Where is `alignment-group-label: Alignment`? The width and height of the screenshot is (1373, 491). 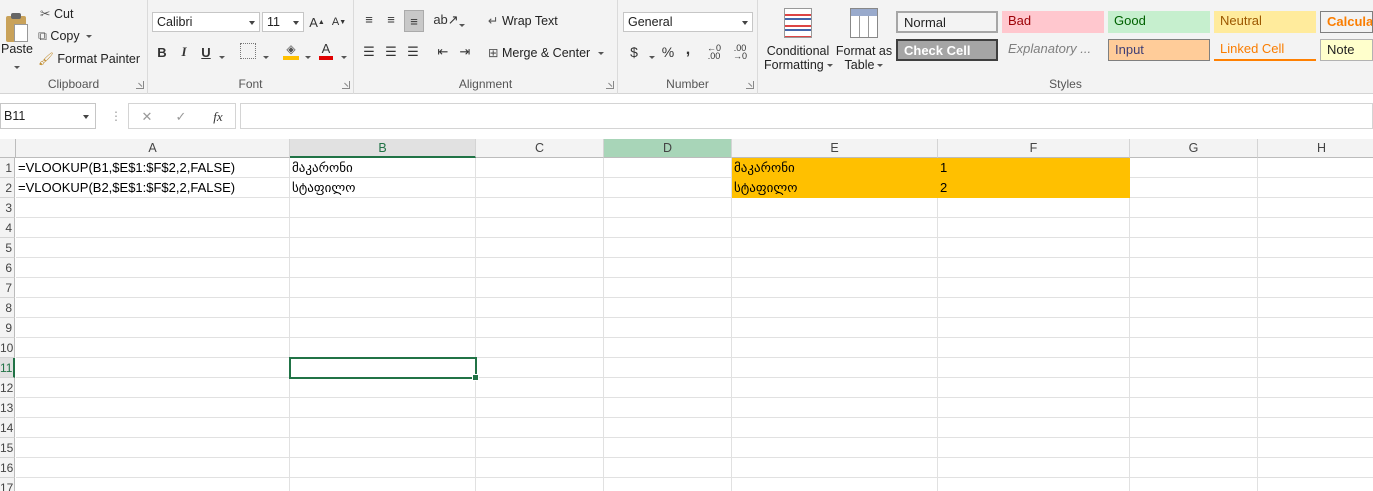
alignment-group-label: Alignment is located at coordinates (485, 84).